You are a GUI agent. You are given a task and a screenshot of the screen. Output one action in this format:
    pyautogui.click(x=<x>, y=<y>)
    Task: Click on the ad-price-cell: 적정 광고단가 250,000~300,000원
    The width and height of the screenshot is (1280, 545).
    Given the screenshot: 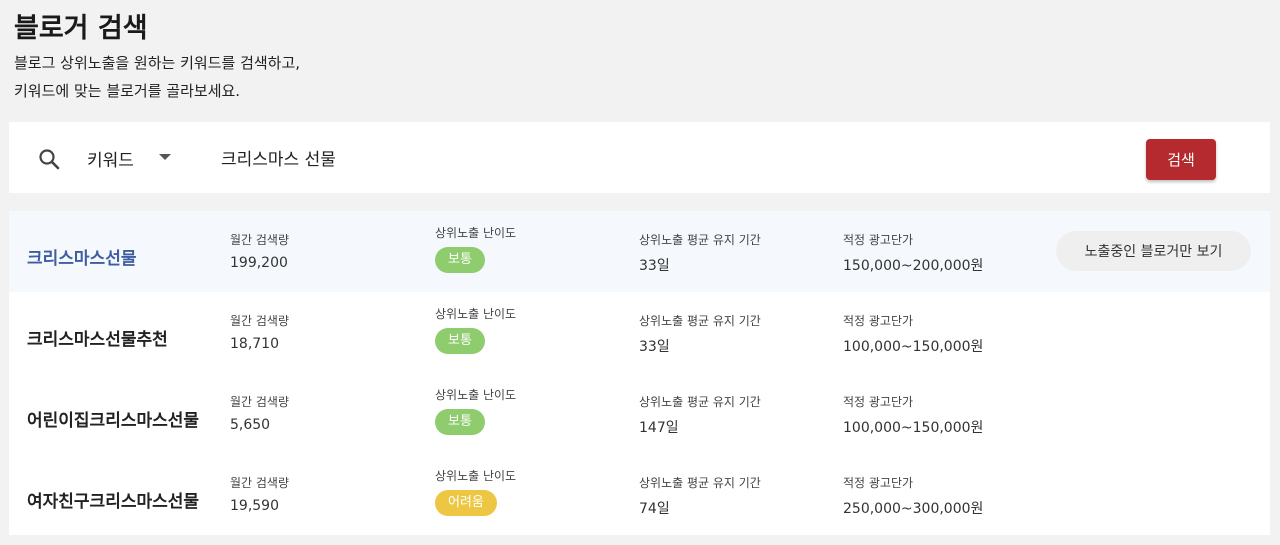 What is the action you would take?
    pyautogui.click(x=913, y=496)
    